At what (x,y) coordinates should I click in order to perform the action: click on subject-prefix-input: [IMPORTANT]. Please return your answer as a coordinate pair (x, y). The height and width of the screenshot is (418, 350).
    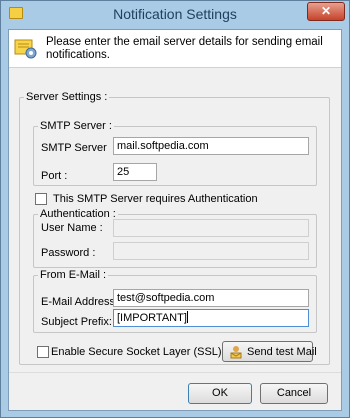
    Looking at the image, I should click on (211, 318).